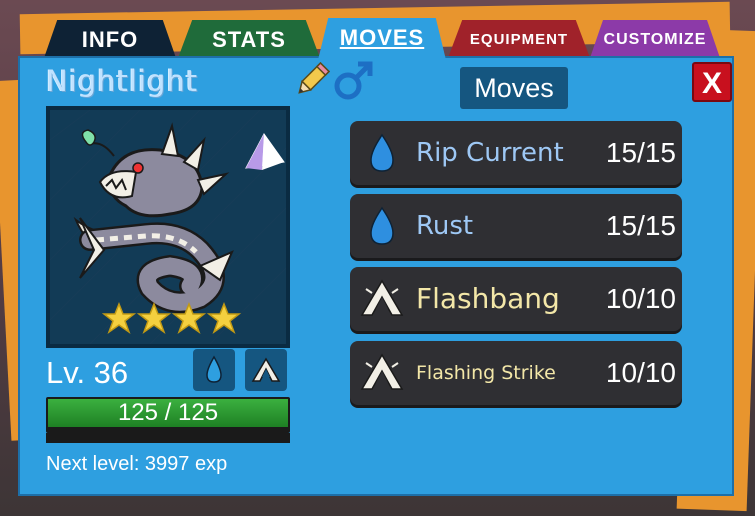 This screenshot has width=755, height=516. What do you see at coordinates (353, 80) in the screenshot?
I see `male-symbol-icon` at bounding box center [353, 80].